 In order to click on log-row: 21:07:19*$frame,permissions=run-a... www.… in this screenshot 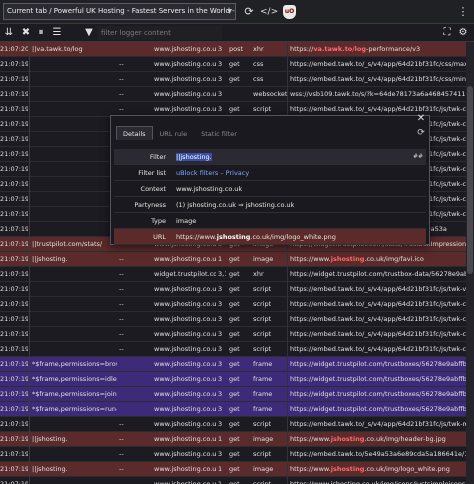, I will do `click(233, 409)`.